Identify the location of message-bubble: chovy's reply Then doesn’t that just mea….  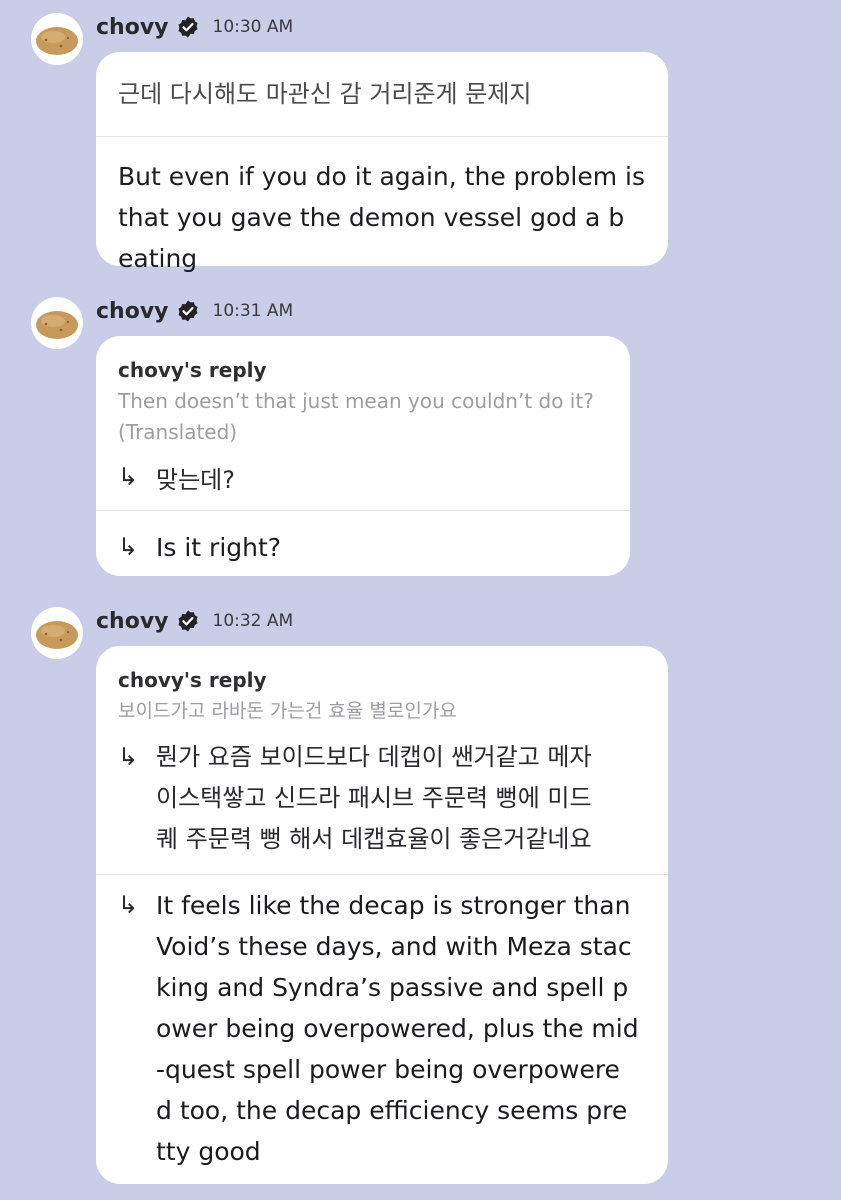
(363, 456).